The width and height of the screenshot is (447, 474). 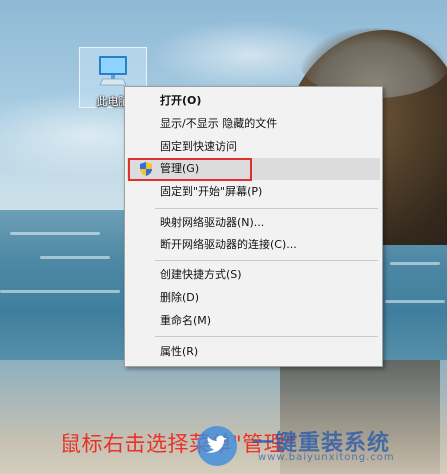 I want to click on menu-item-toggle-hidden-files: 显示/不显示 隐藏的文件, so click(x=253, y=124).